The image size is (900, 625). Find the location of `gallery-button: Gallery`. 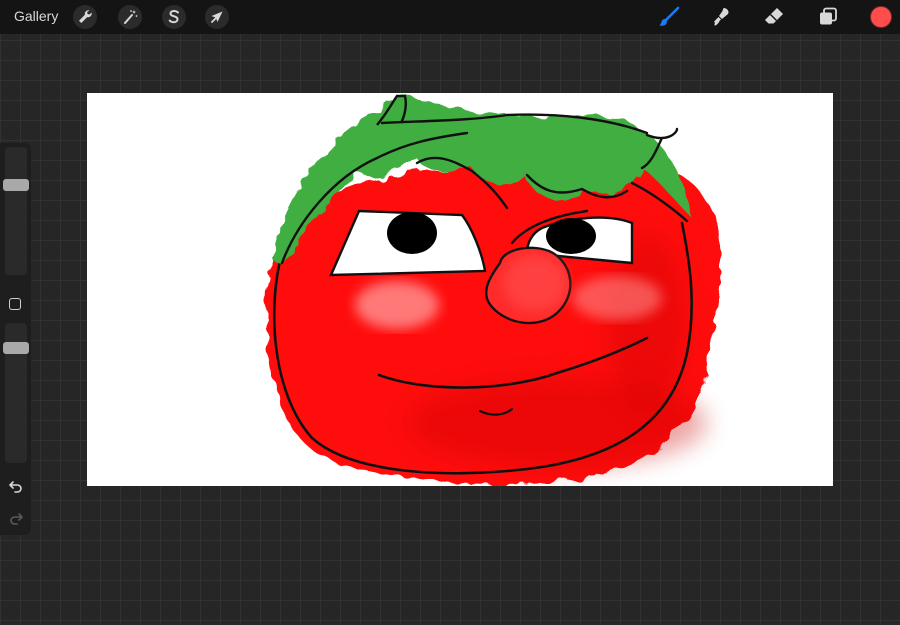

gallery-button: Gallery is located at coordinates (36, 16).